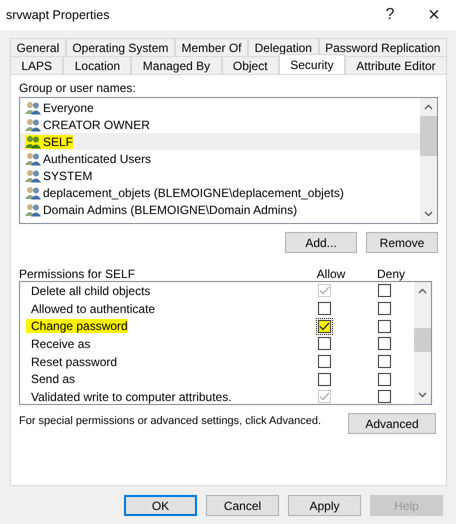 Image resolution: width=456 pixels, height=524 pixels. What do you see at coordinates (220, 141) in the screenshot?
I see `group-item: SELF` at bounding box center [220, 141].